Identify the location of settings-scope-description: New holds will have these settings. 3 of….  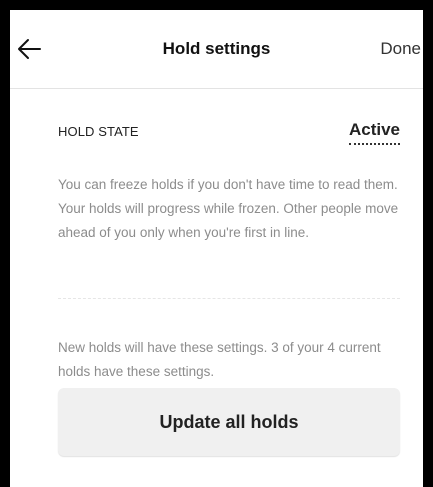
(219, 359).